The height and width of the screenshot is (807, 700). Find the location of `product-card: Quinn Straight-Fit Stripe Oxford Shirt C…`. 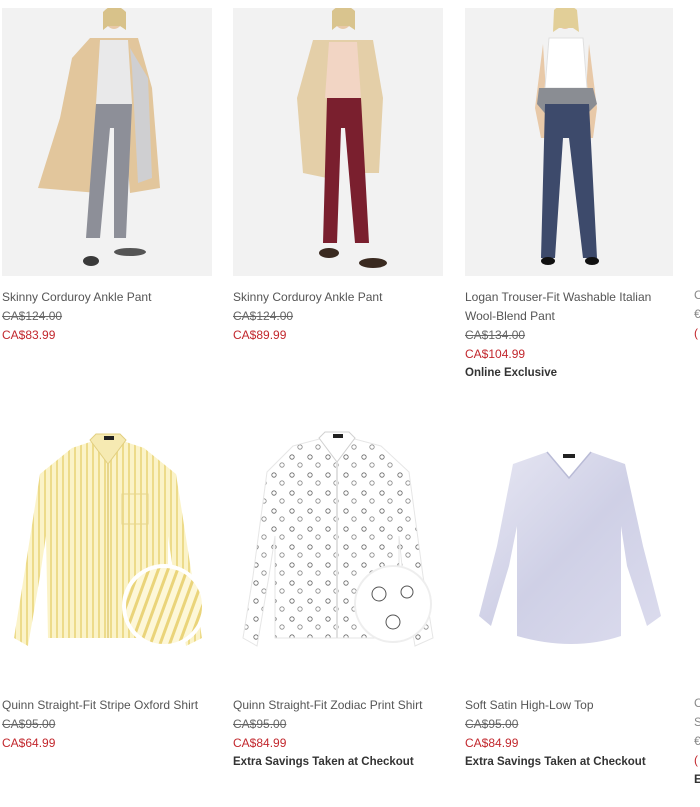

product-card: Quinn Straight-Fit Stripe Oxford Shirt C… is located at coordinates (107, 584).